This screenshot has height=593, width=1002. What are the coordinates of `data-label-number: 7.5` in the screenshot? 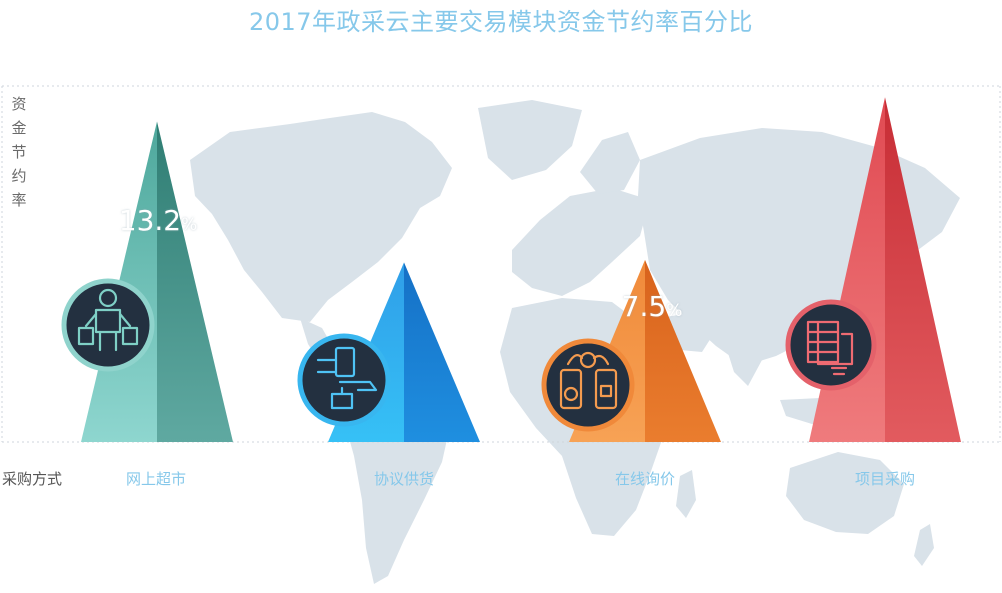 It's located at (644, 306).